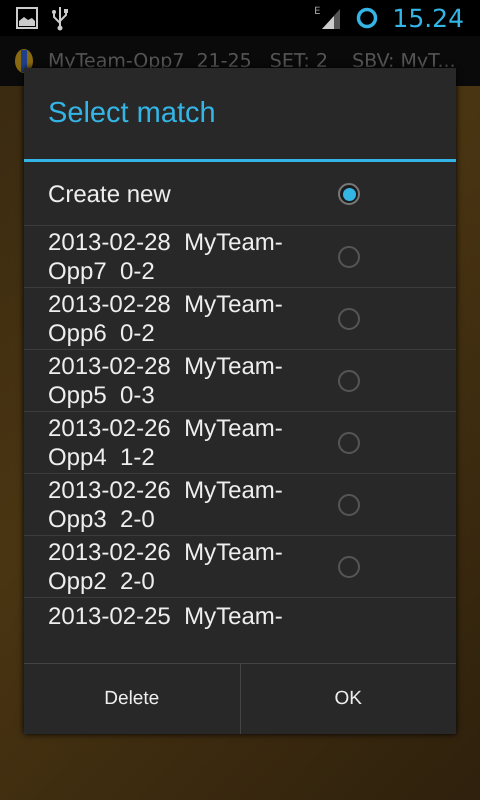 The height and width of the screenshot is (800, 480). I want to click on match-option: 2013-02-26 MyTeam-Opp4 1-2, so click(193, 443).